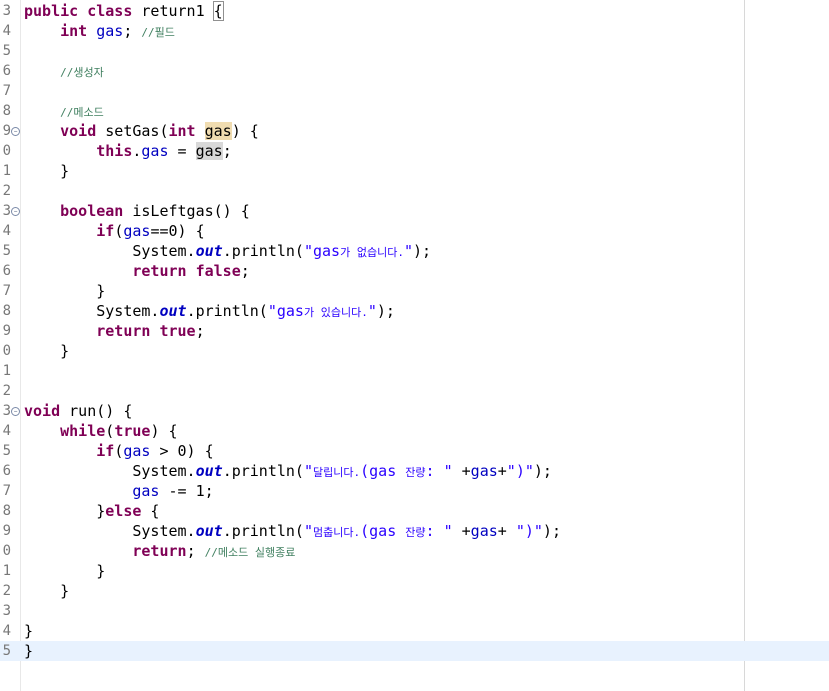  What do you see at coordinates (414, 591) in the screenshot?
I see `code-line: 2 }` at bounding box center [414, 591].